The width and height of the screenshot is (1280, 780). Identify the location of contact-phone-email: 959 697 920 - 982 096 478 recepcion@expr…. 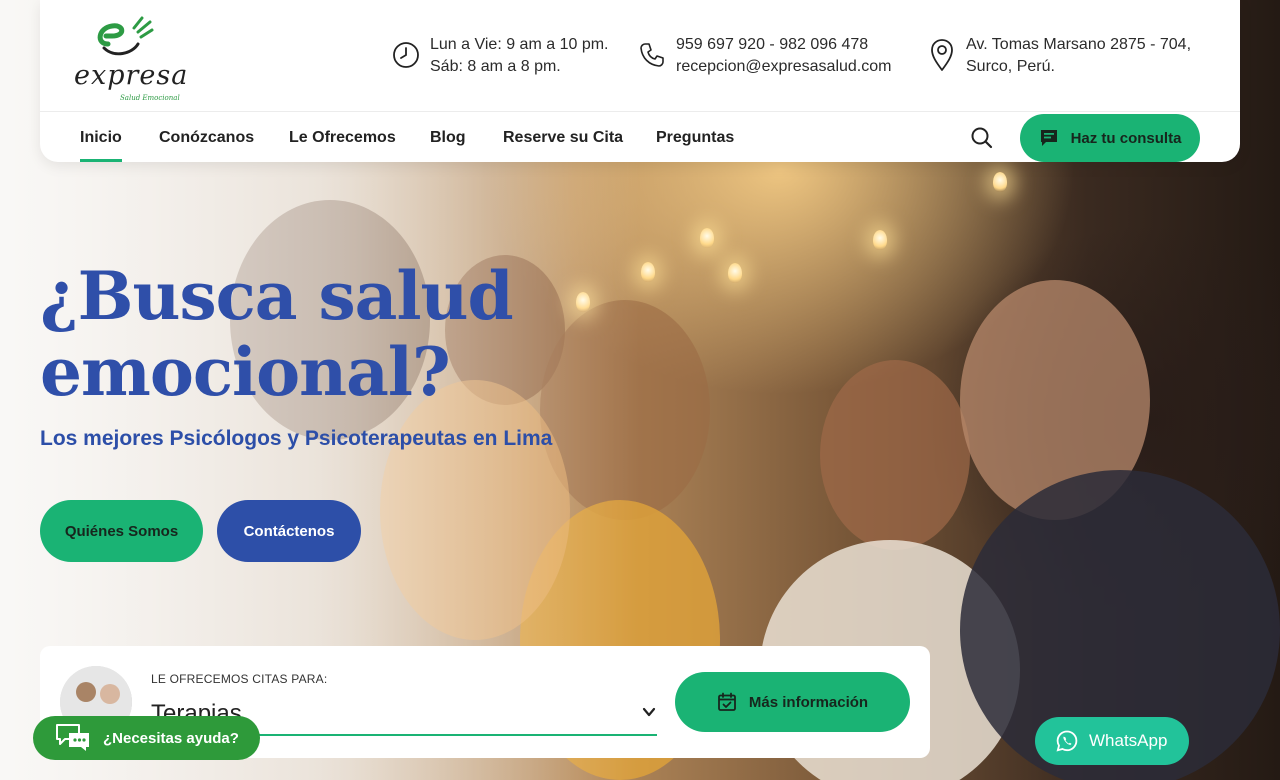
(764, 56).